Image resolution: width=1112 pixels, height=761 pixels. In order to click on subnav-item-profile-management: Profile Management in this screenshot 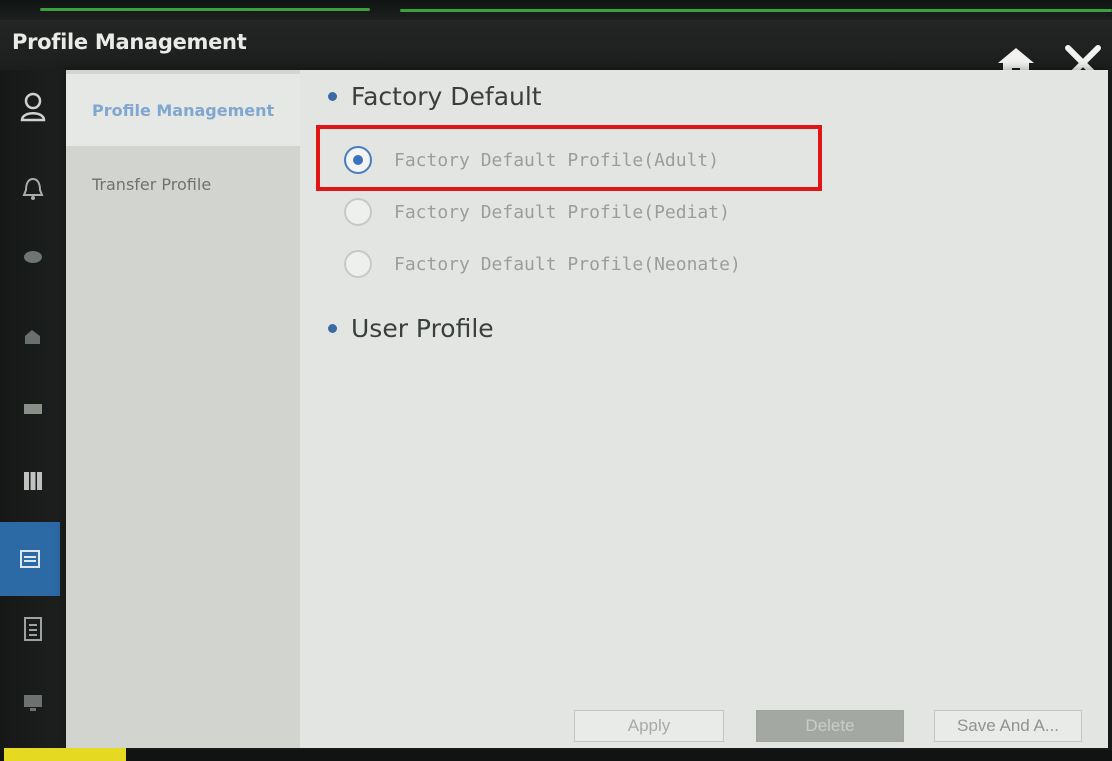, I will do `click(183, 110)`.